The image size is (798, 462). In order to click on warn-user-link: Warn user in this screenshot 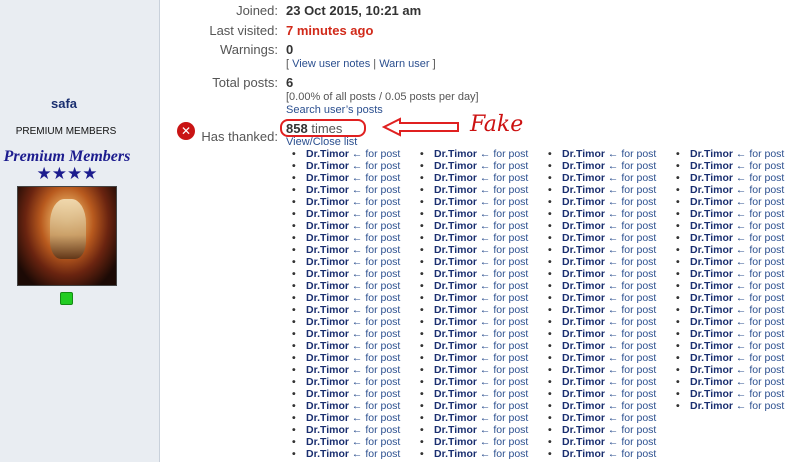, I will do `click(404, 64)`.